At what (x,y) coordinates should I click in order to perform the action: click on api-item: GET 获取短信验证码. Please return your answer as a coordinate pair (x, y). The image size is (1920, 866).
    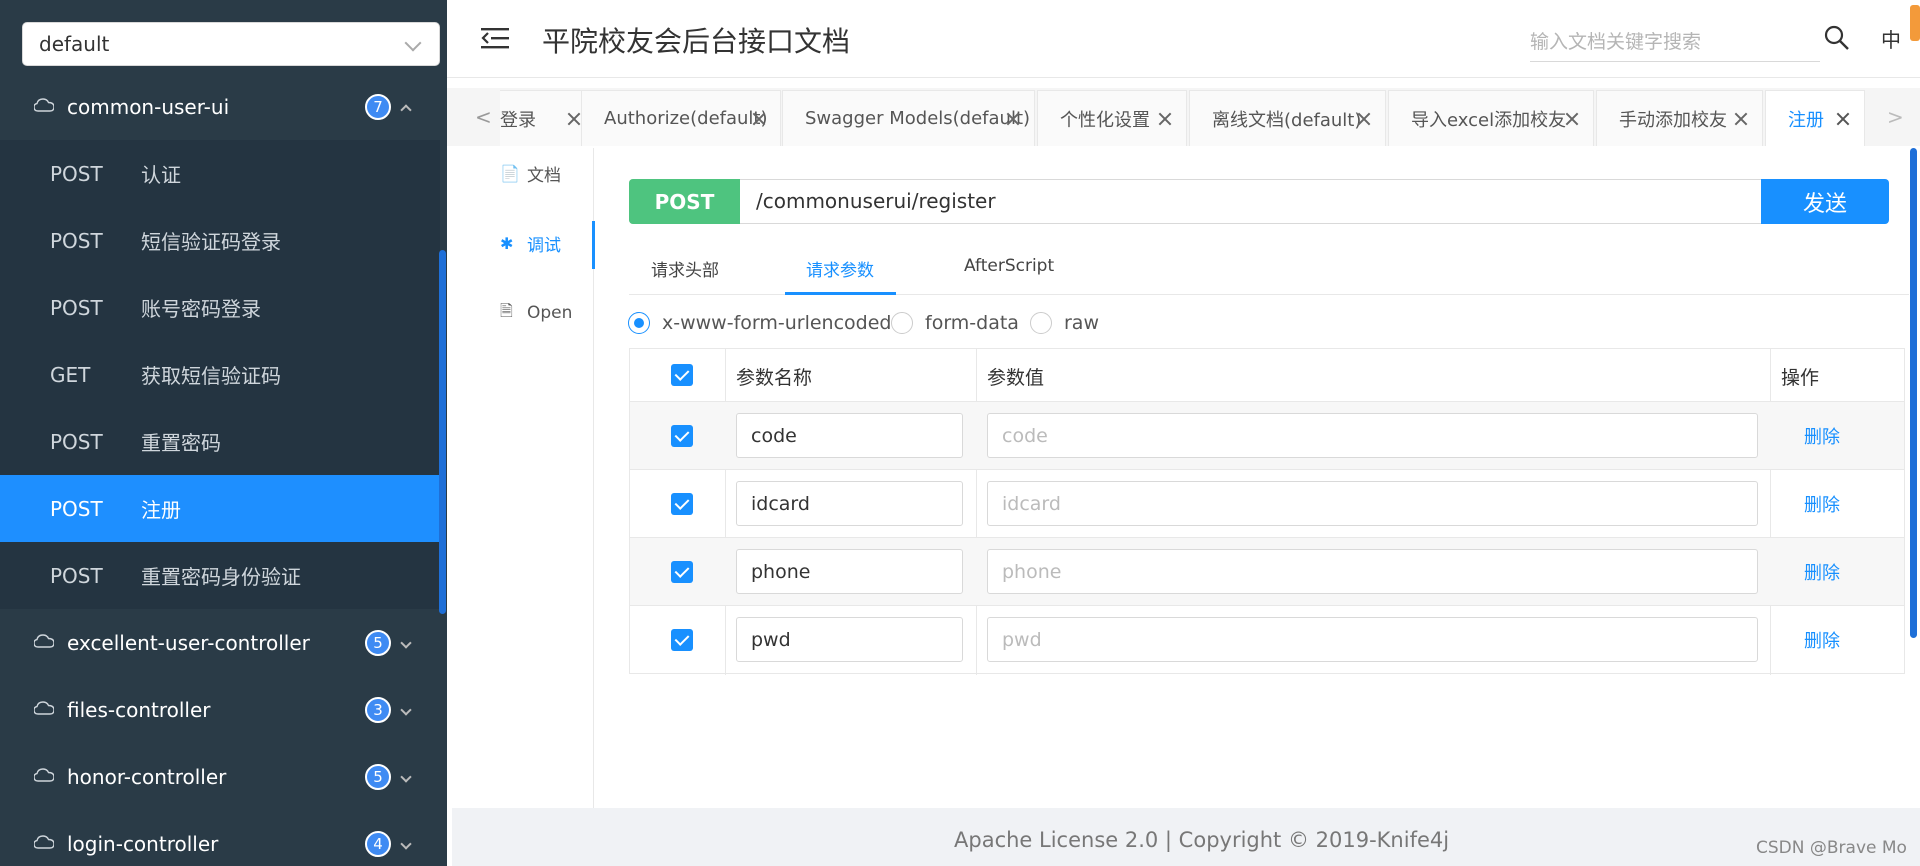
    Looking at the image, I should click on (220, 374).